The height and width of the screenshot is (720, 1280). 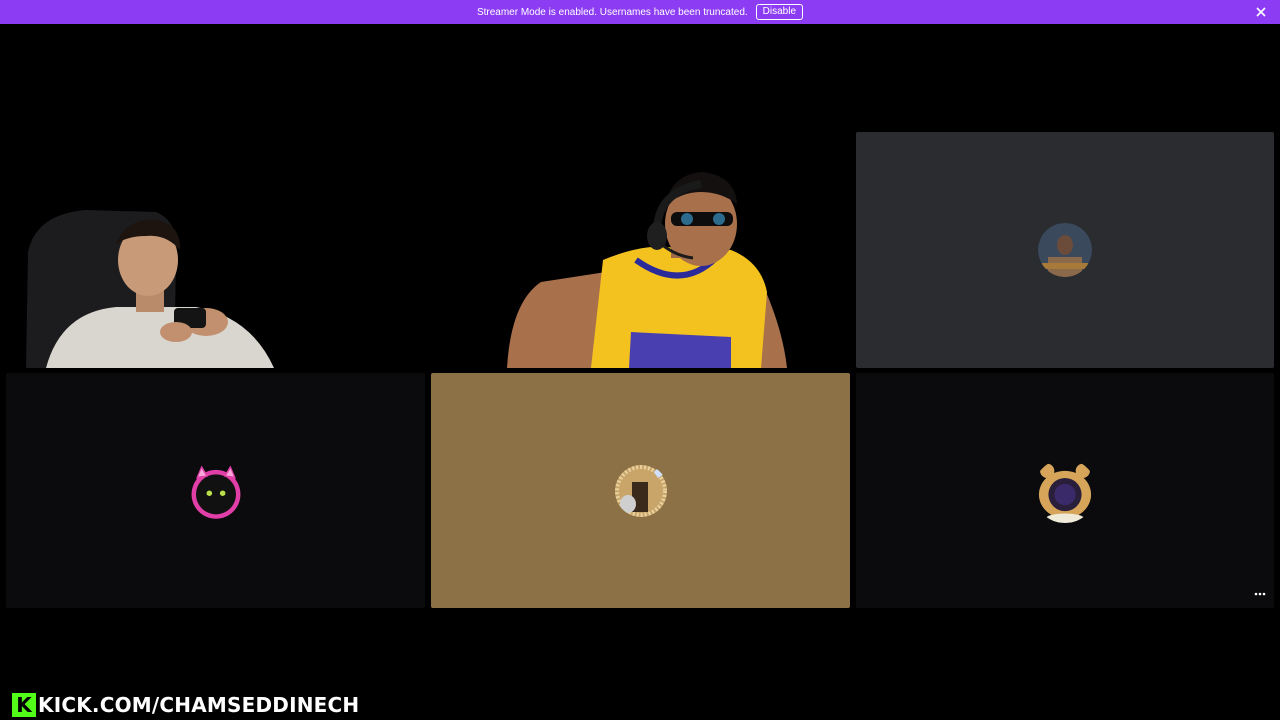 I want to click on stream-brand-overlay: K KICK.COM/CHAMSEDDINECH, so click(x=185, y=705).